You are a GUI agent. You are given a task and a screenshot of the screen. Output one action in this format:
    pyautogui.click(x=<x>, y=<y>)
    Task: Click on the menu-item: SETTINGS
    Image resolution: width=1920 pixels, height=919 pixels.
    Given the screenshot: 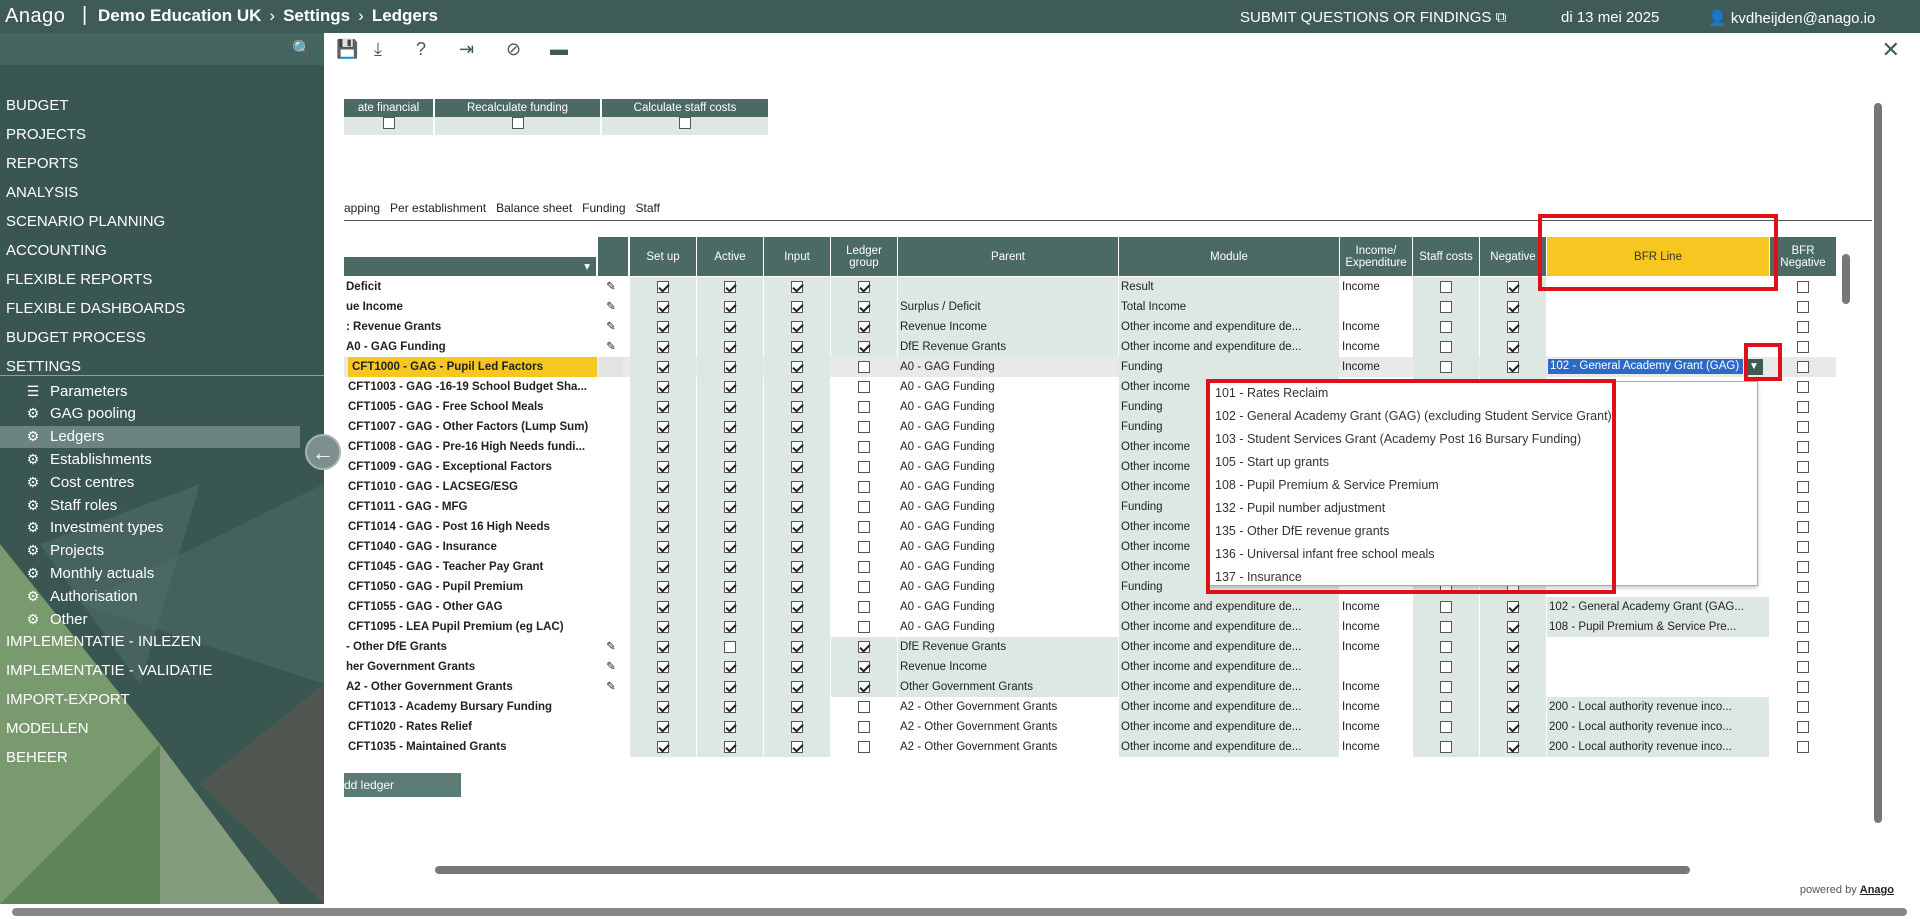 What is the action you would take?
    pyautogui.click(x=43, y=366)
    